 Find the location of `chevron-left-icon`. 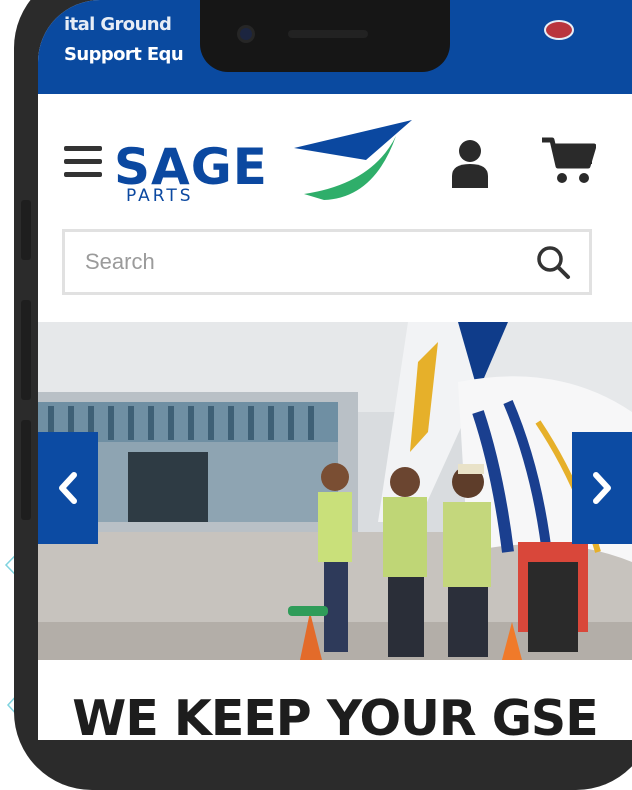

chevron-left-icon is located at coordinates (68, 488).